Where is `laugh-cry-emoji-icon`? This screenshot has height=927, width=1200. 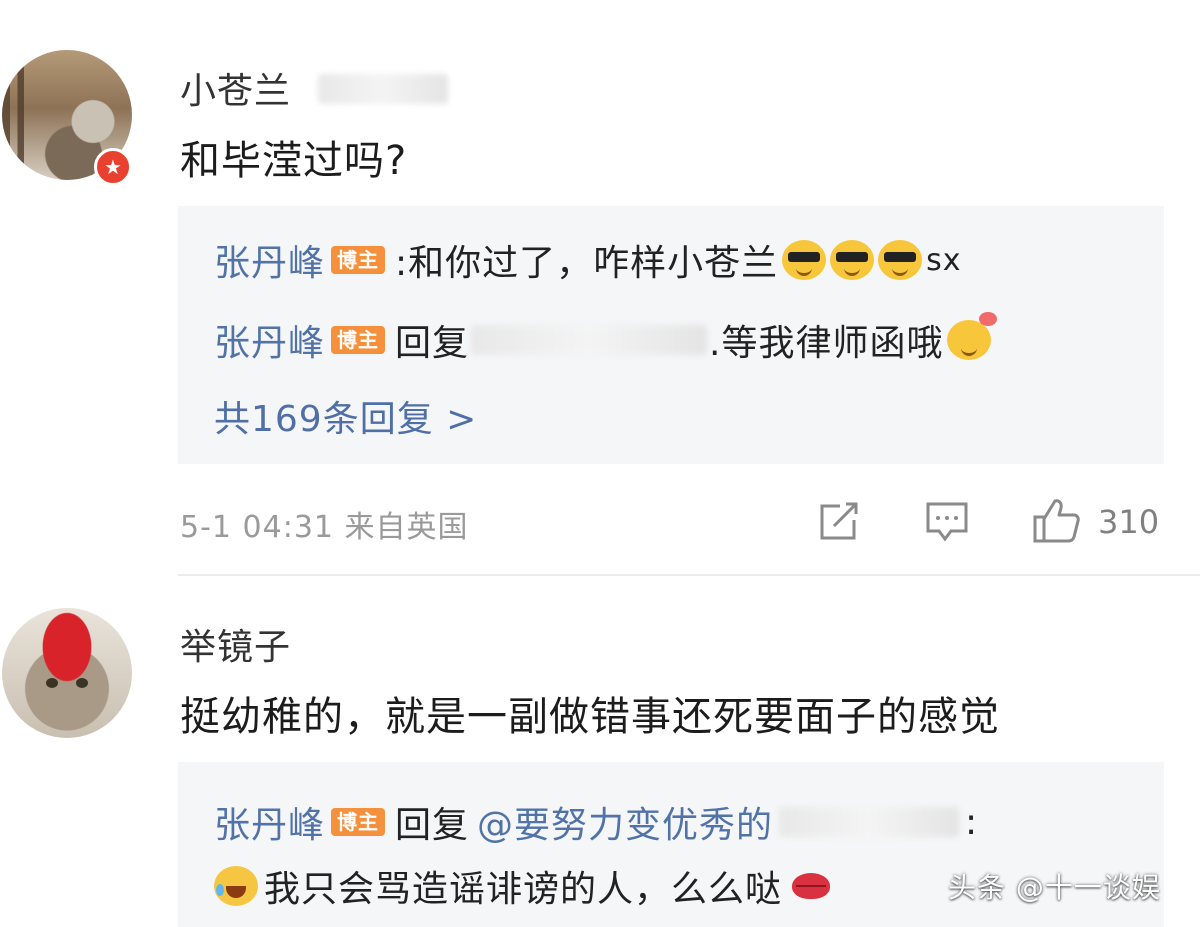
laugh-cry-emoji-icon is located at coordinates (236, 886).